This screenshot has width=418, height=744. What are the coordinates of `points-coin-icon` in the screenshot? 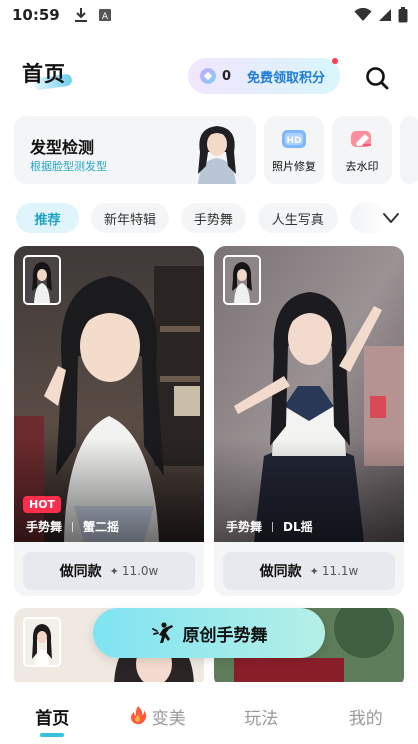 It's located at (208, 76).